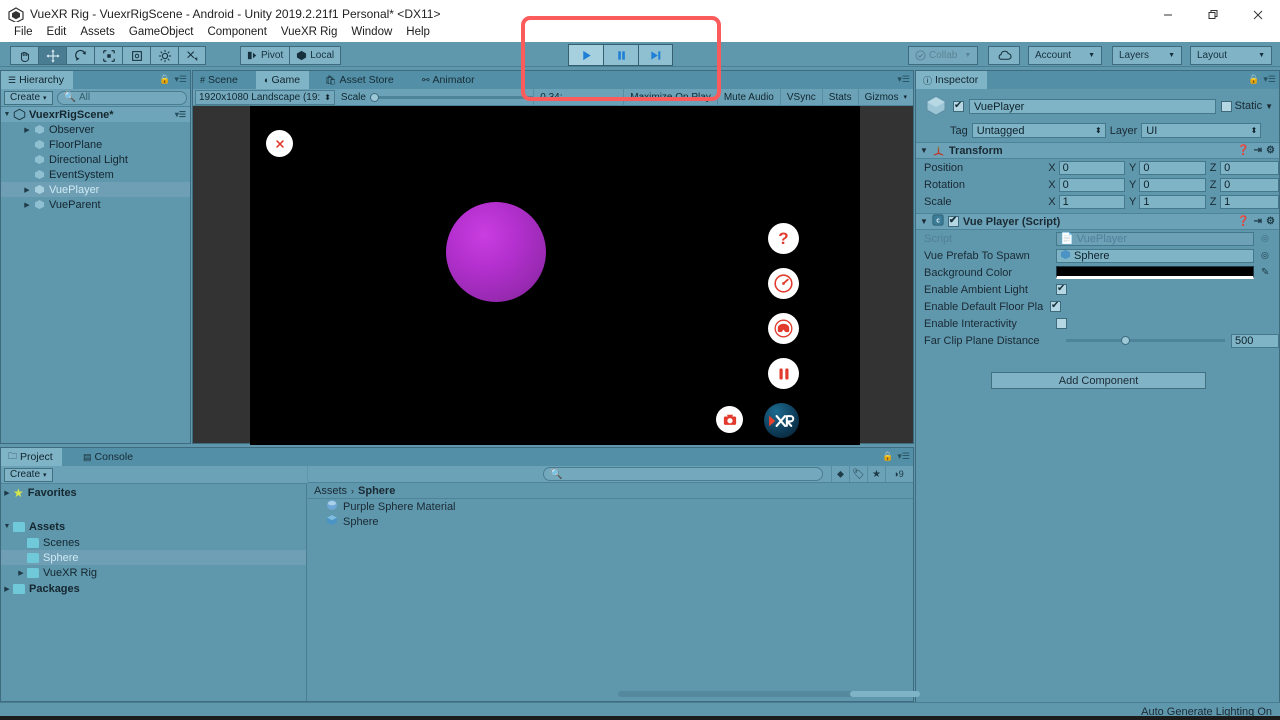 This screenshot has height=720, width=1280. Describe the element at coordinates (28, 97) in the screenshot. I see `hierarchy-create-button: Create ▾` at that location.